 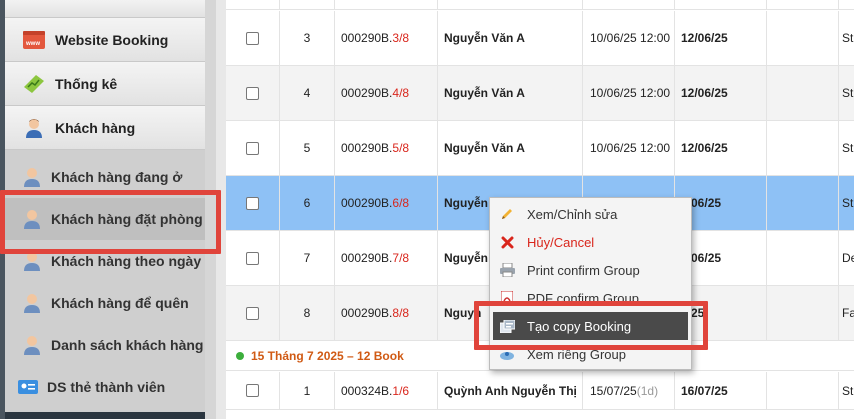 I want to click on sidebar-item-label: Thống kê, so click(x=86, y=83).